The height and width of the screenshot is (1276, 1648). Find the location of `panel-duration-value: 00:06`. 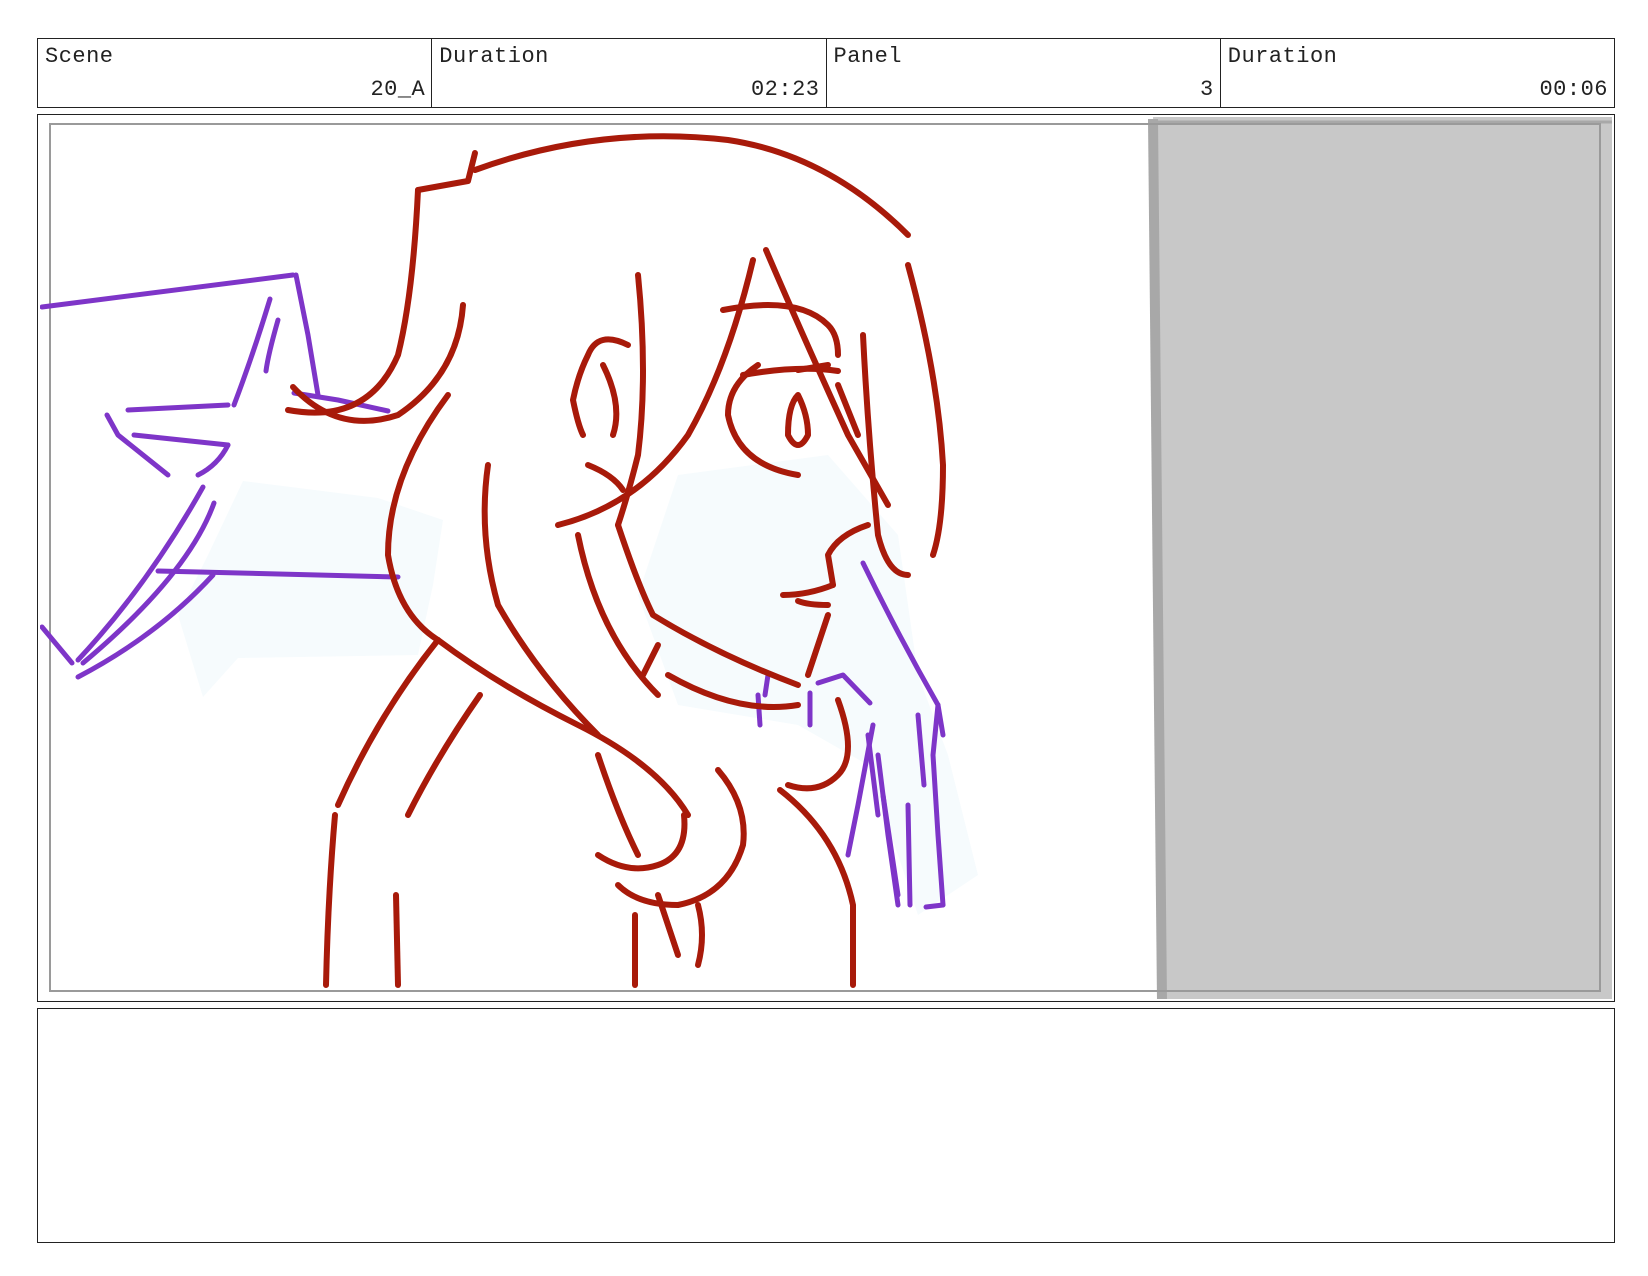

panel-duration-value: 00:06 is located at coordinates (1573, 89).